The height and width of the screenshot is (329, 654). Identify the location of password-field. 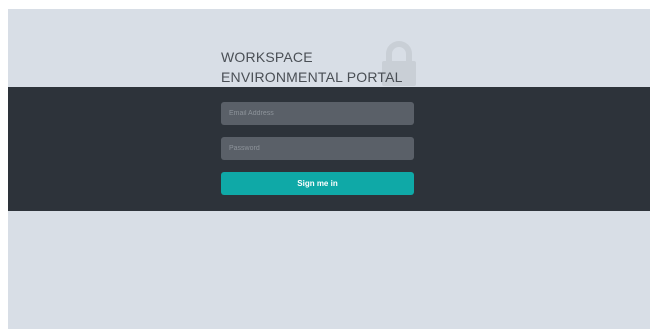
(317, 148).